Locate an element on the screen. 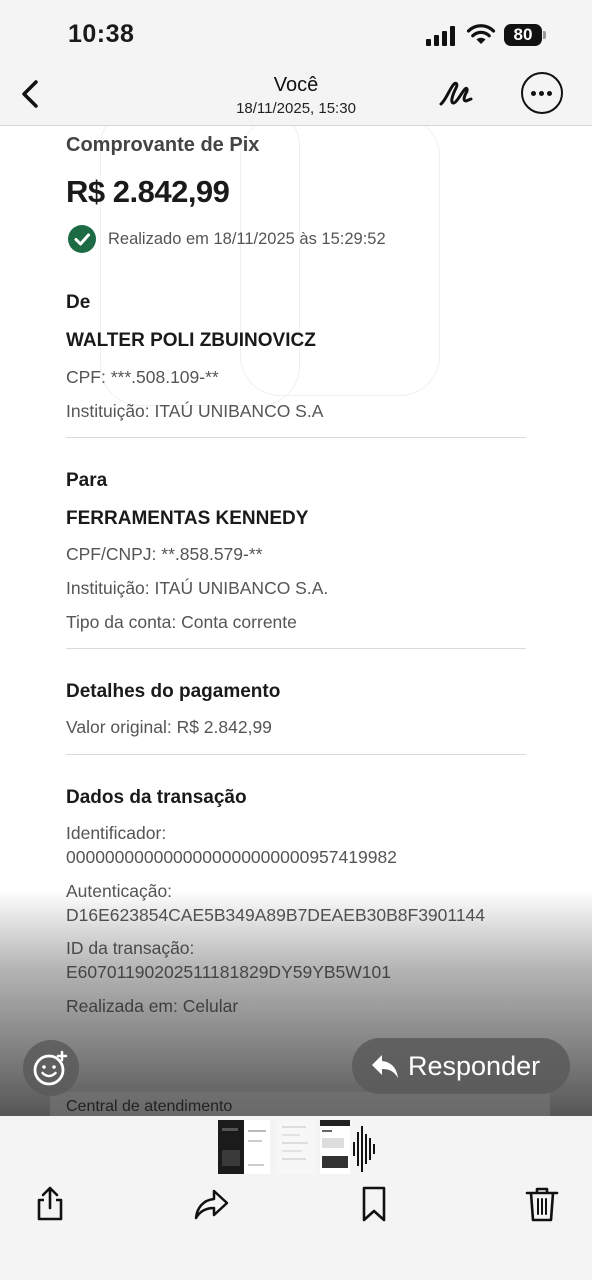  completed-timestamp: Realizado em 18/11/2025 às 15:29:52 is located at coordinates (247, 239).